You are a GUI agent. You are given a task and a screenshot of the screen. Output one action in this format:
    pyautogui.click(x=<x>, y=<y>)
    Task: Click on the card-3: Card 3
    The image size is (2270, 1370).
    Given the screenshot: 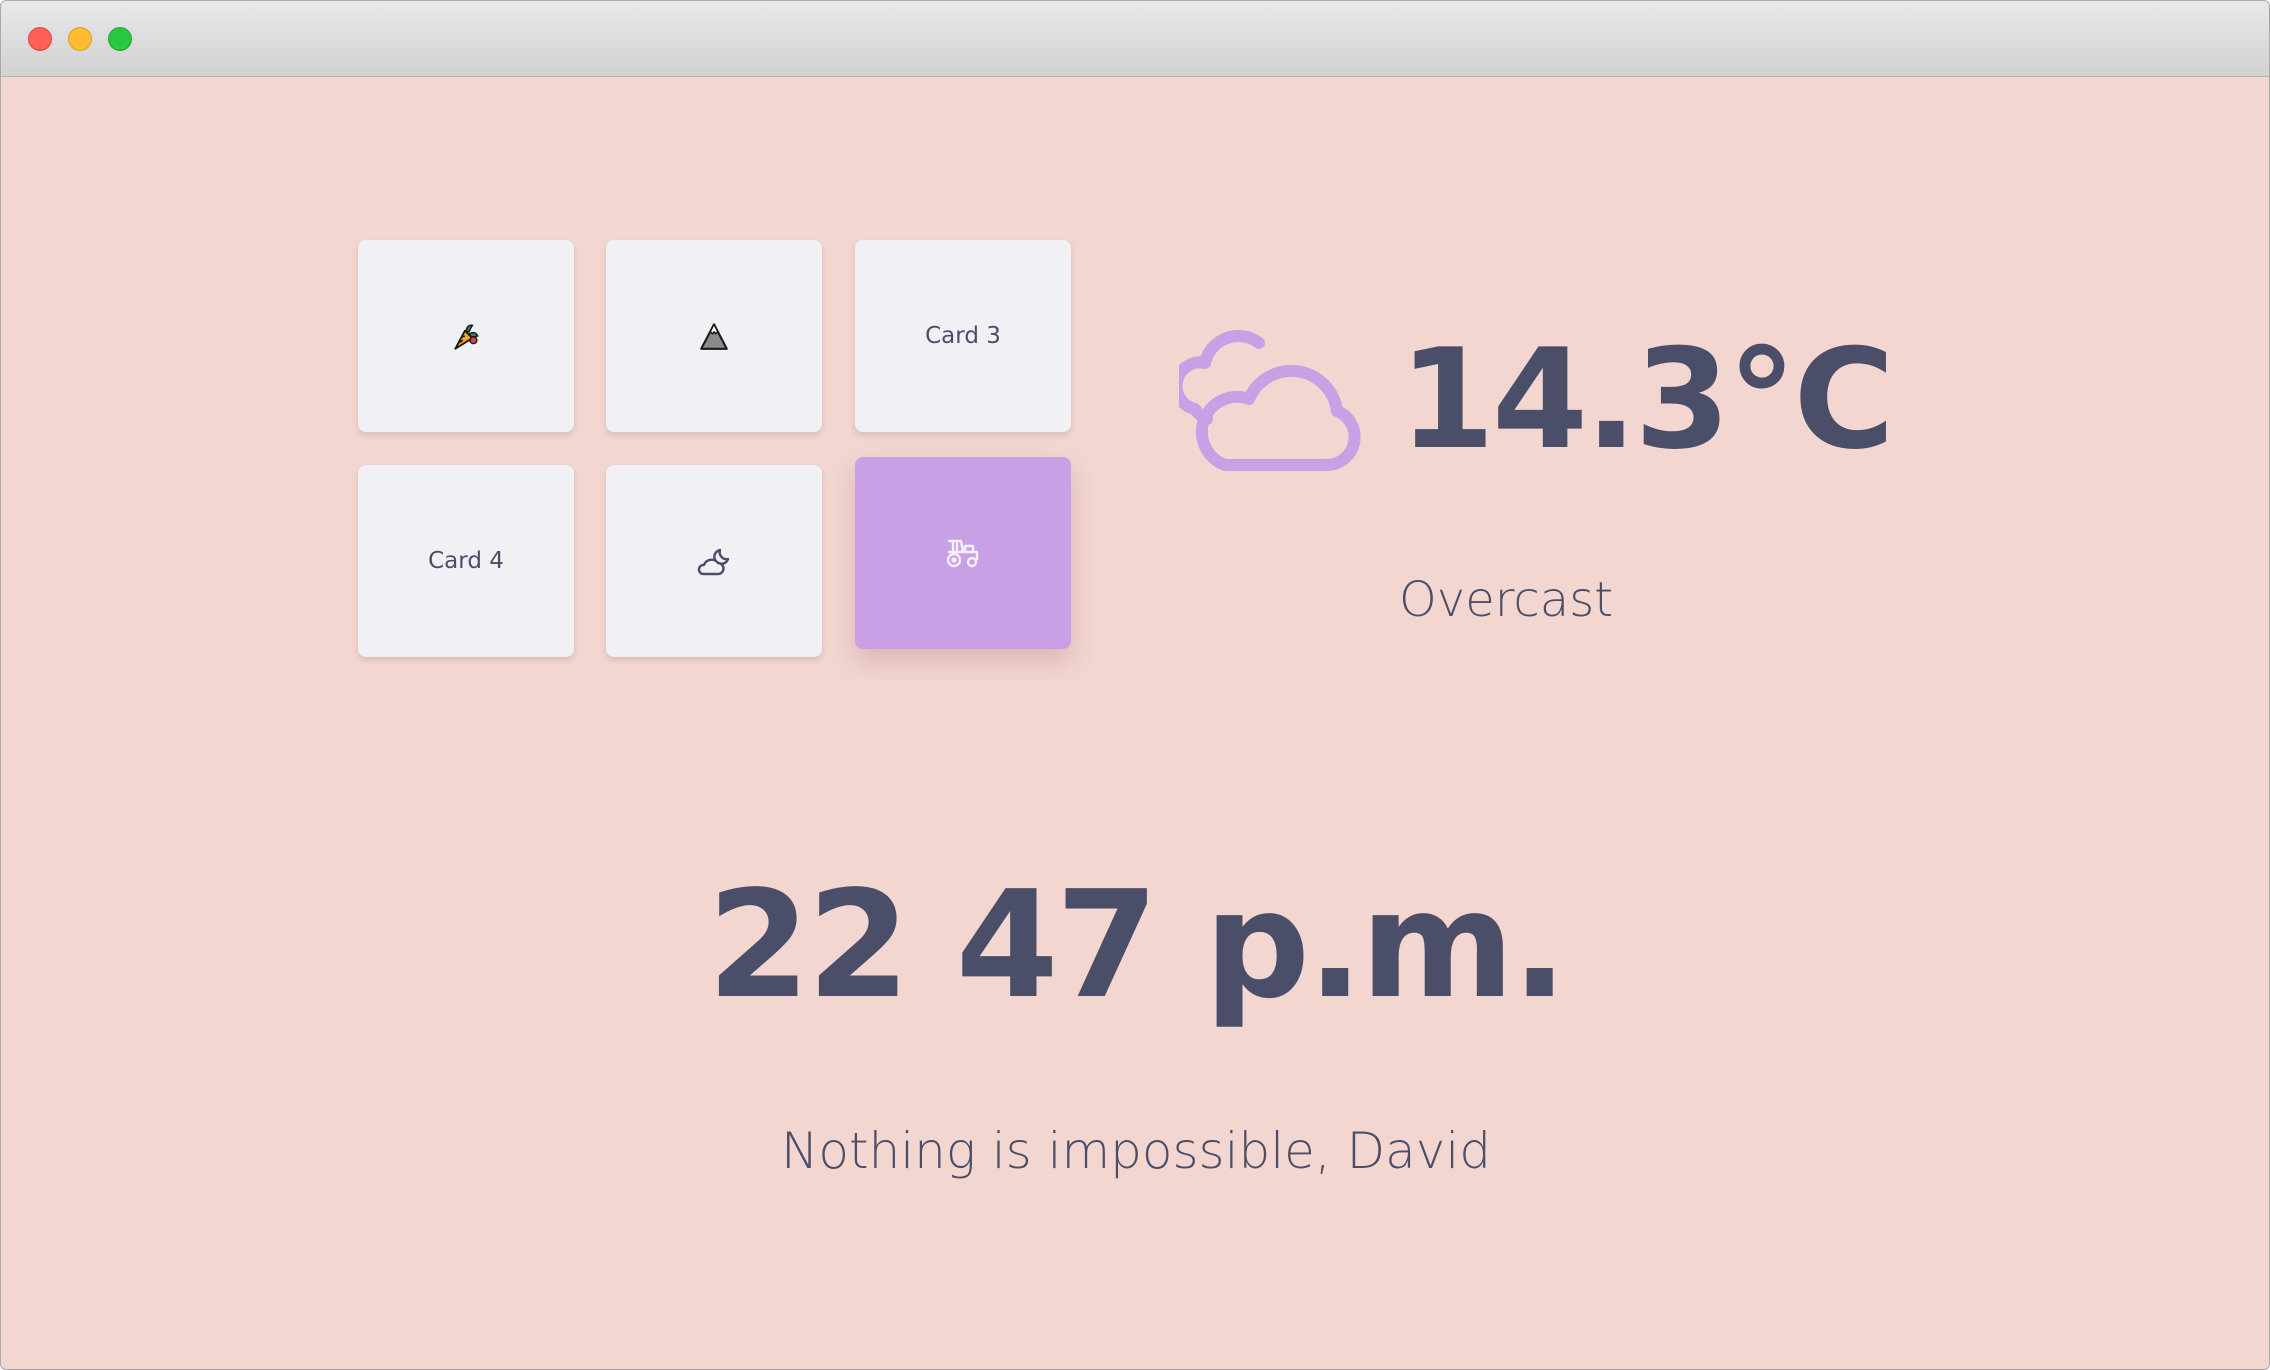 What is the action you would take?
    pyautogui.click(x=963, y=336)
    